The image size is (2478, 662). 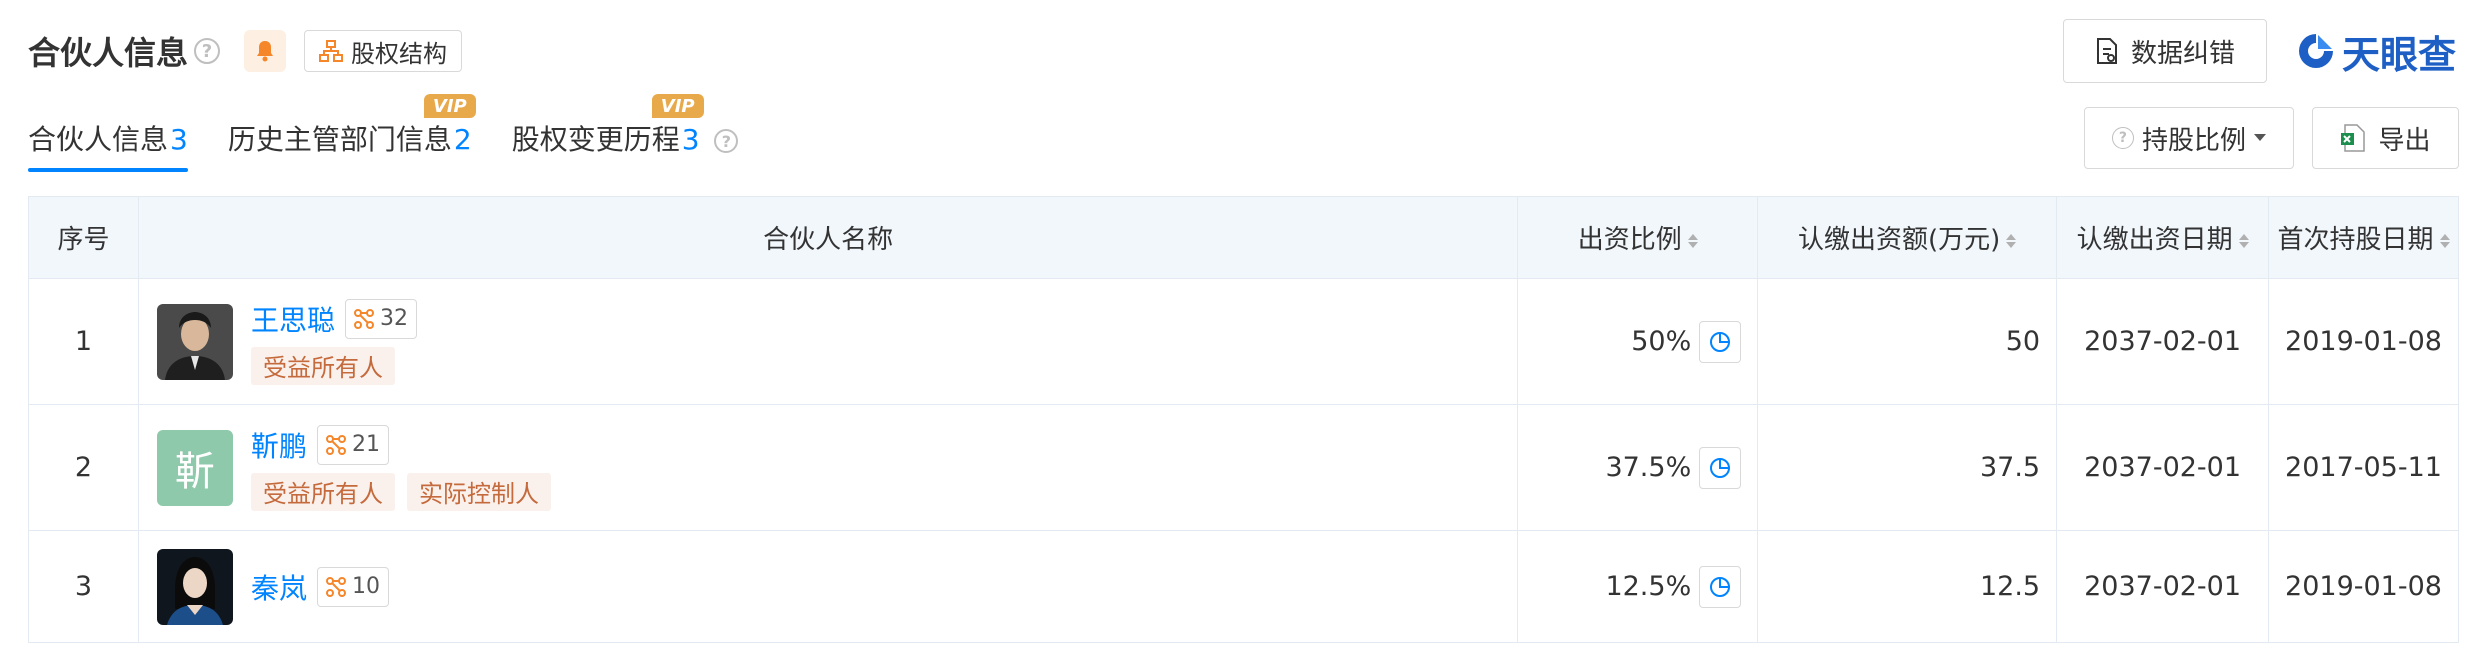 I want to click on section-title: 合伙人信息, so click(x=108, y=53).